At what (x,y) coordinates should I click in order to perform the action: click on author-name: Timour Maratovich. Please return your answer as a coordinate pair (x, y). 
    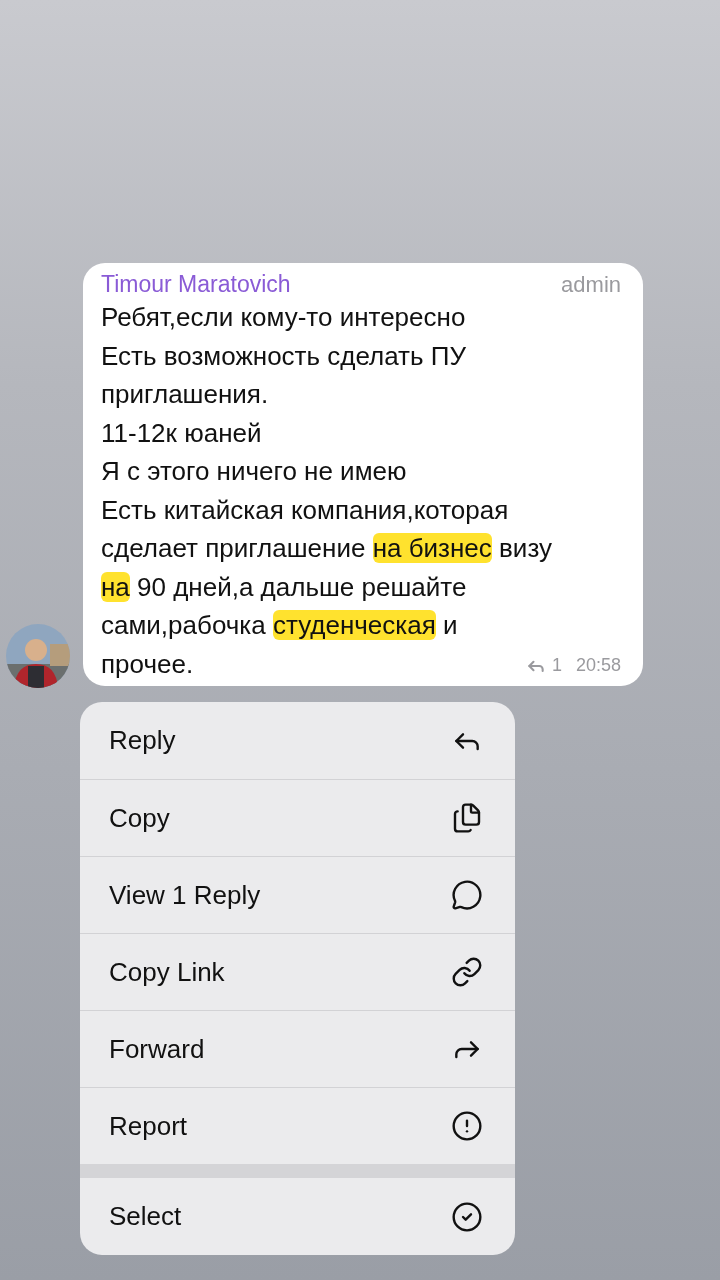
    Looking at the image, I should click on (196, 284).